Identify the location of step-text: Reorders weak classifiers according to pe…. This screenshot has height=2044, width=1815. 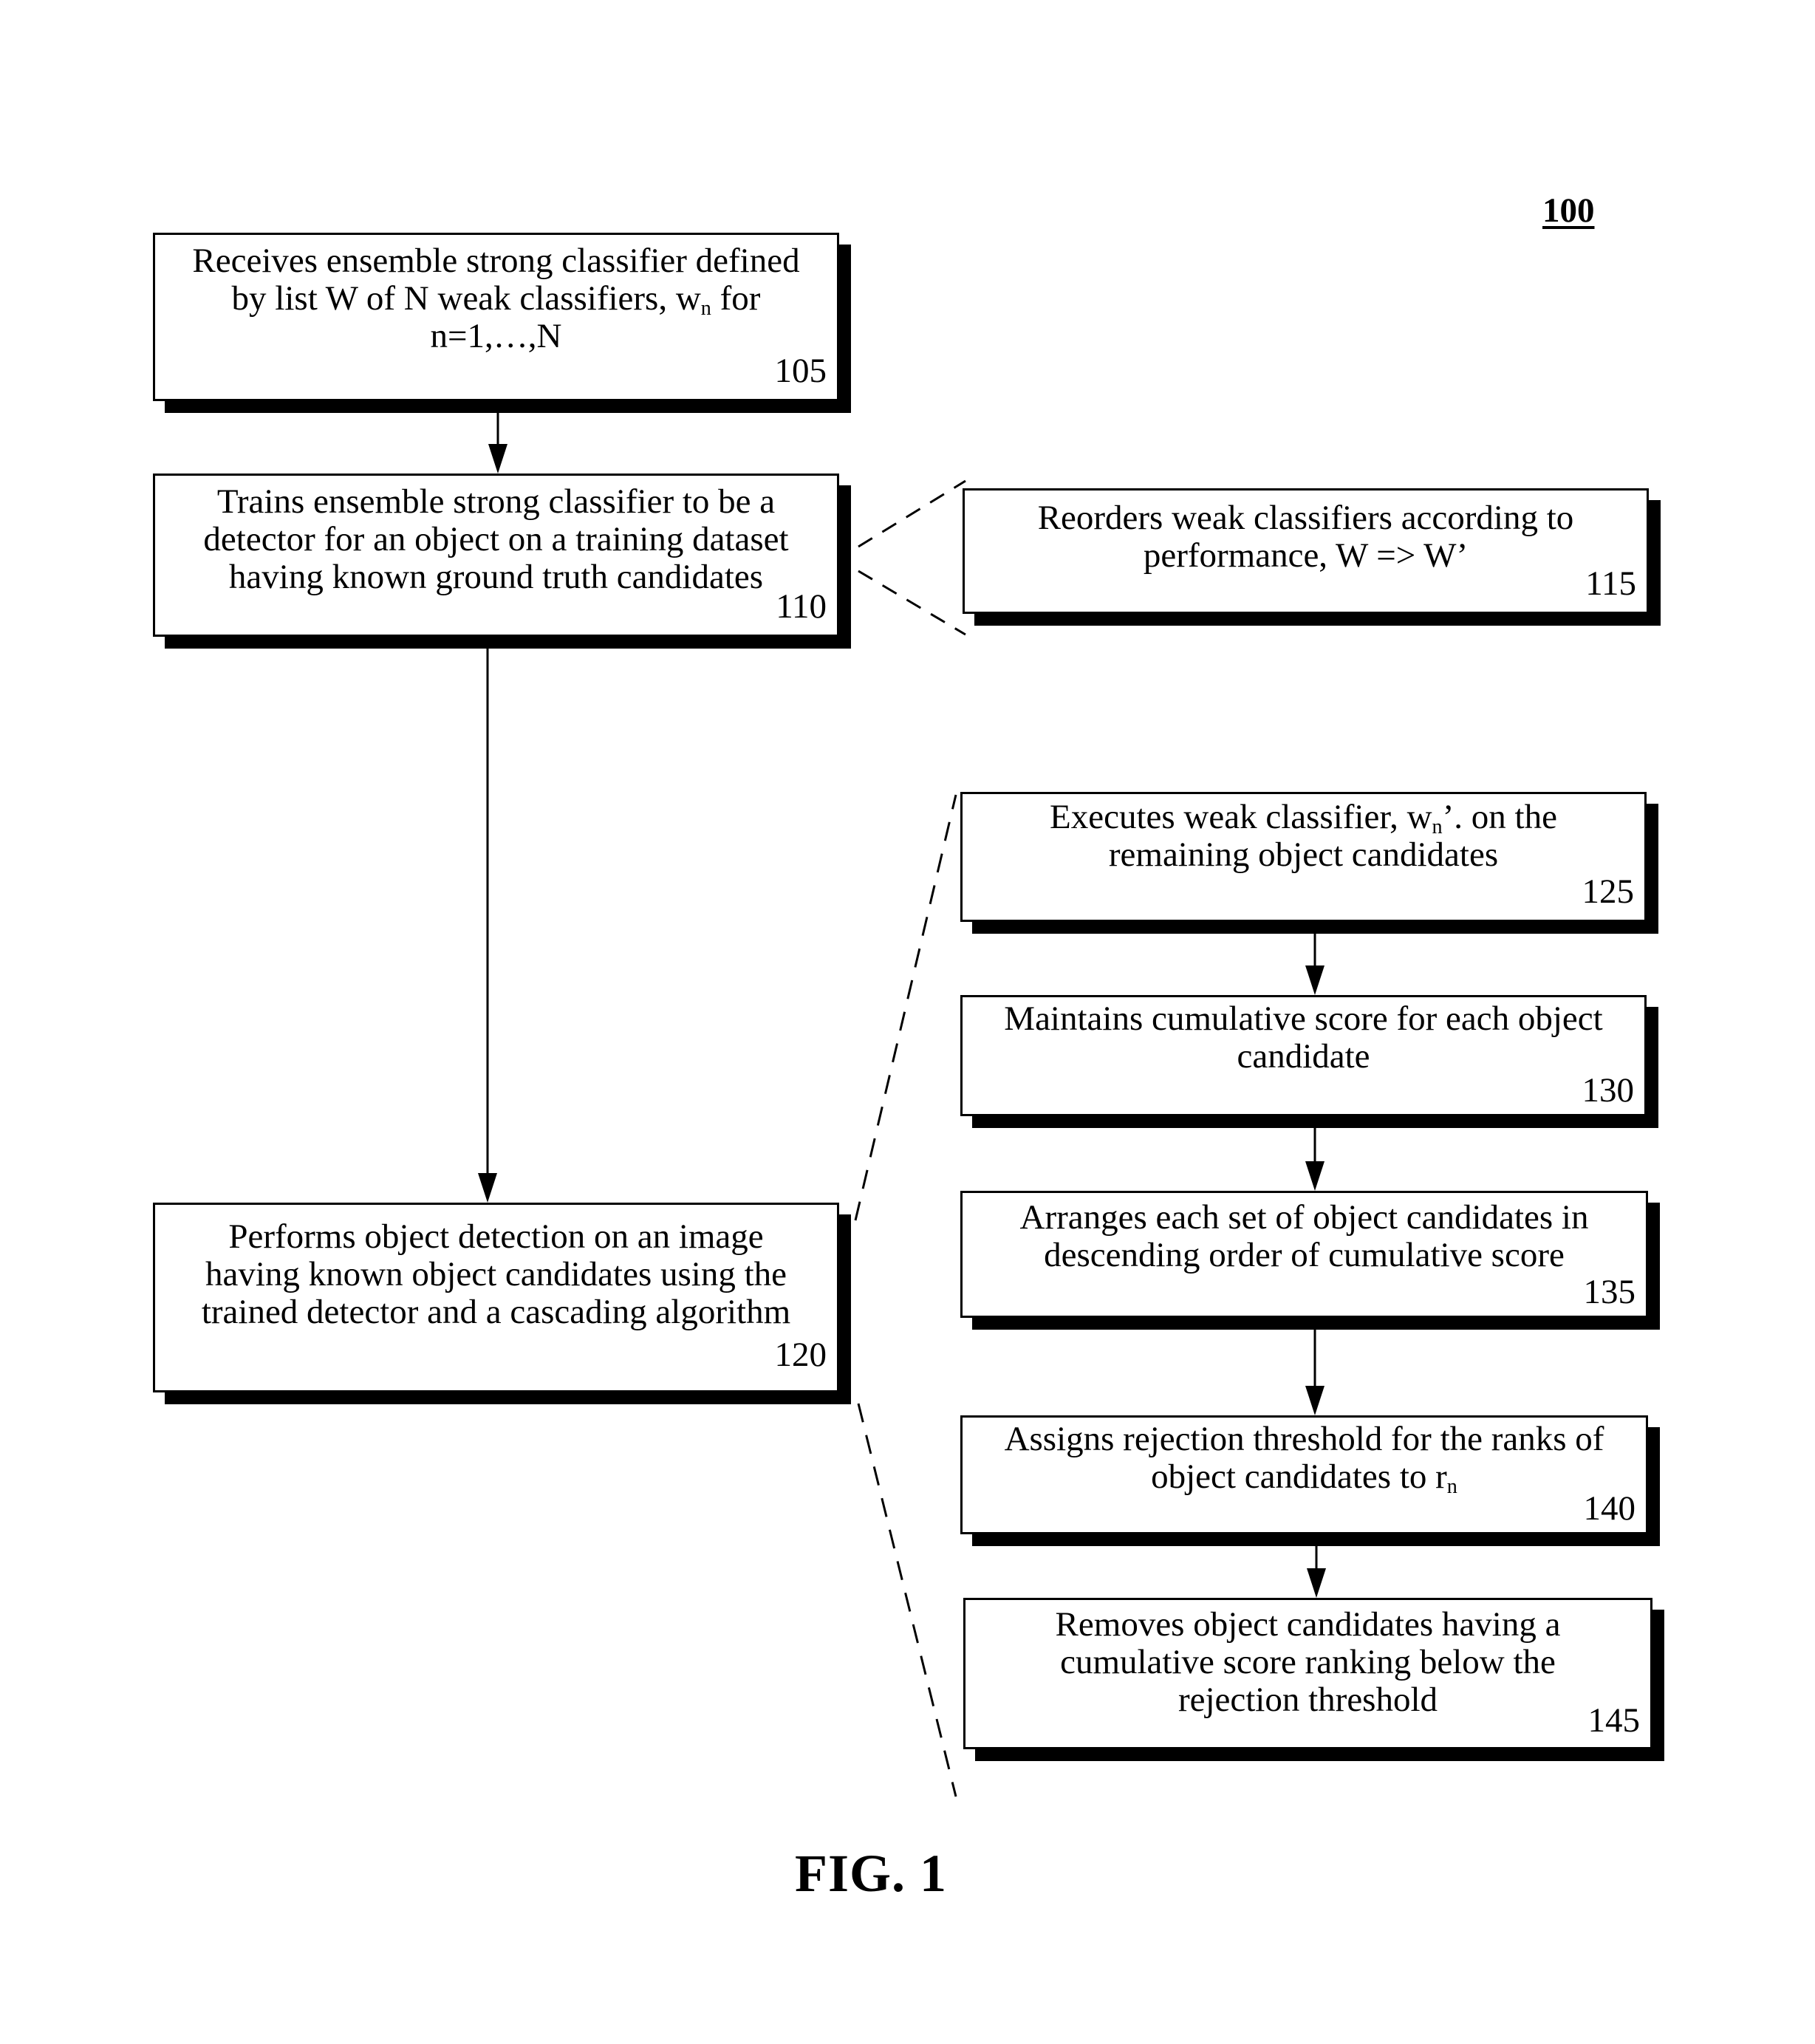
(1306, 537).